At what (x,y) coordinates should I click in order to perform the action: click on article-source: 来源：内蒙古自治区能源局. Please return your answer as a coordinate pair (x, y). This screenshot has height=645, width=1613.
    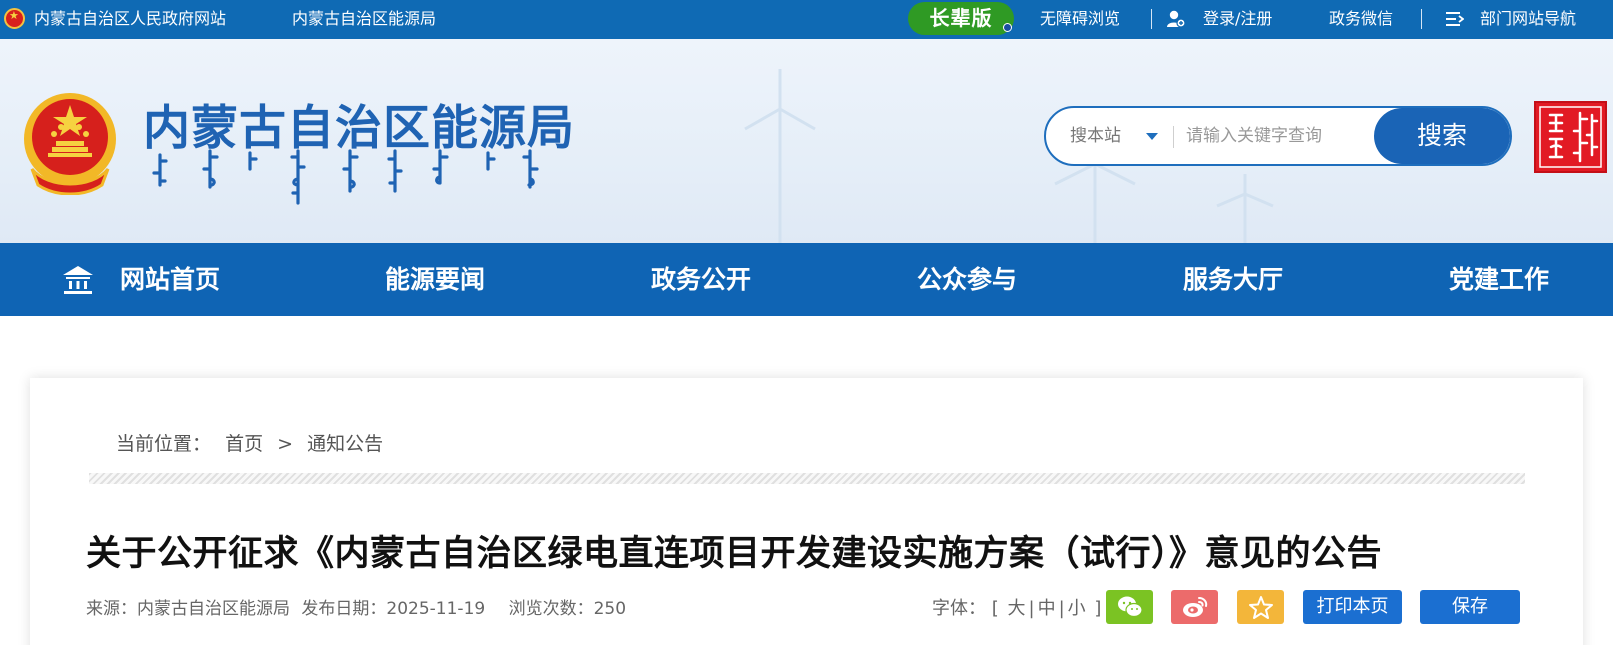
    Looking at the image, I should click on (188, 609).